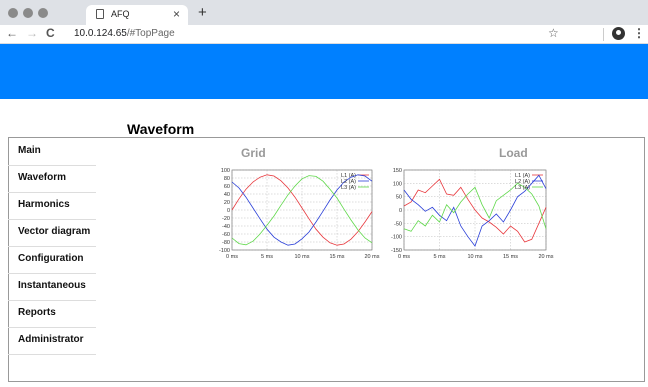 This screenshot has height=387, width=648. What do you see at coordinates (226, 235) in the screenshot?
I see `grid-chart-y-tick-label: -60` at bounding box center [226, 235].